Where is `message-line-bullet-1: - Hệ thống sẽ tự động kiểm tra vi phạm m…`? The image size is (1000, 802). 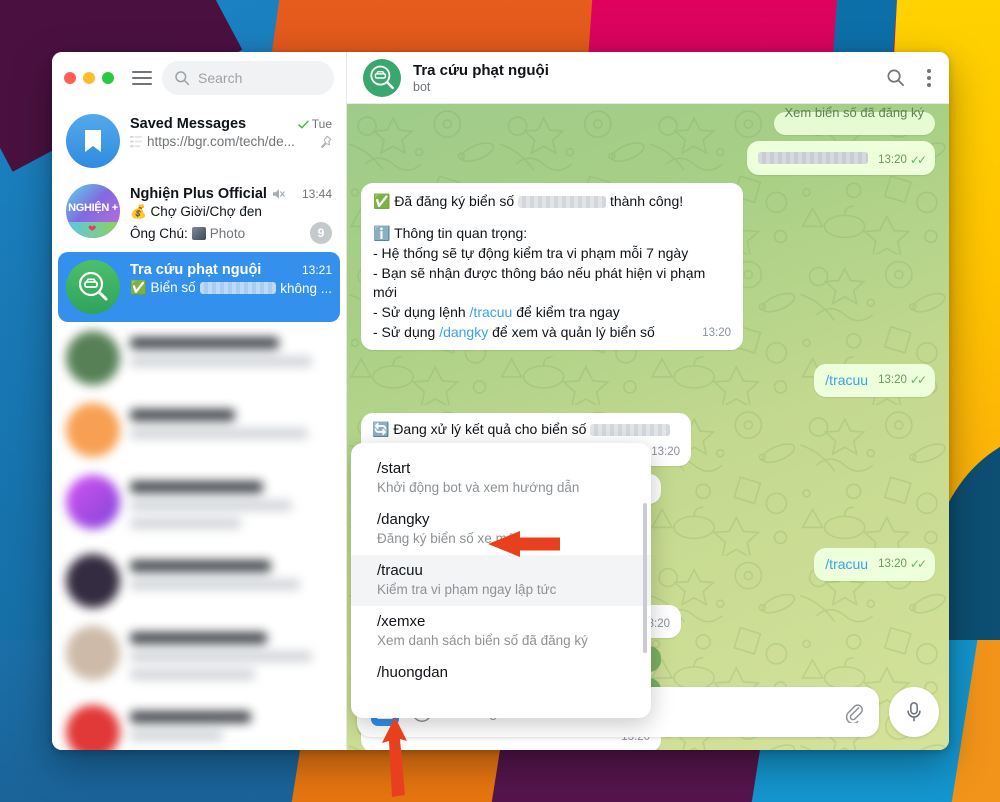 message-line-bullet-1: - Hệ thống sẽ tự động kiểm tra vi phạm m… is located at coordinates (531, 252).